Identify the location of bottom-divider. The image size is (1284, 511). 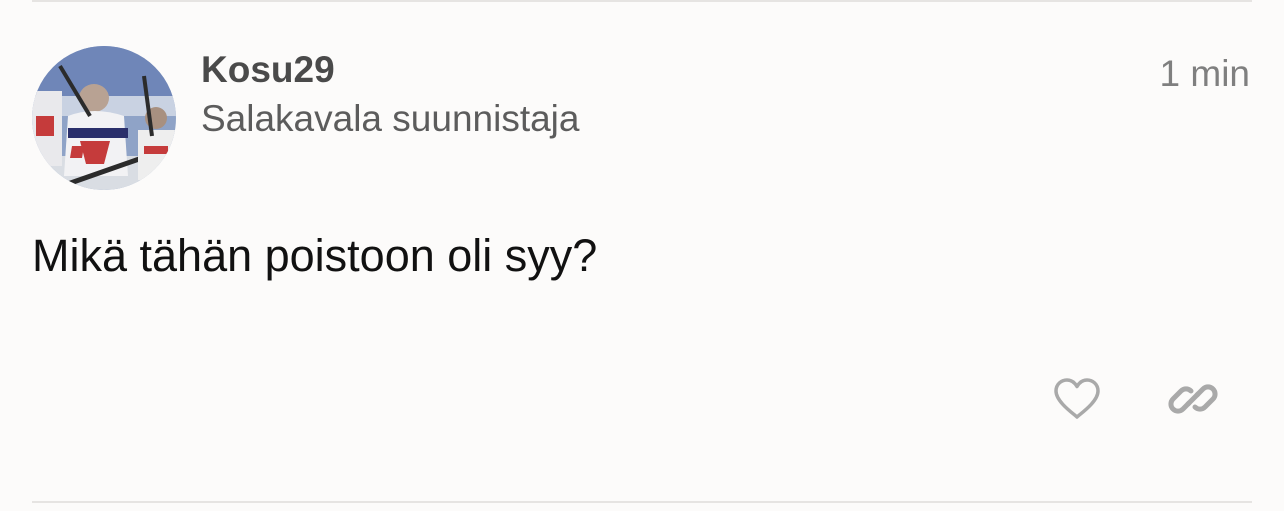
(642, 502).